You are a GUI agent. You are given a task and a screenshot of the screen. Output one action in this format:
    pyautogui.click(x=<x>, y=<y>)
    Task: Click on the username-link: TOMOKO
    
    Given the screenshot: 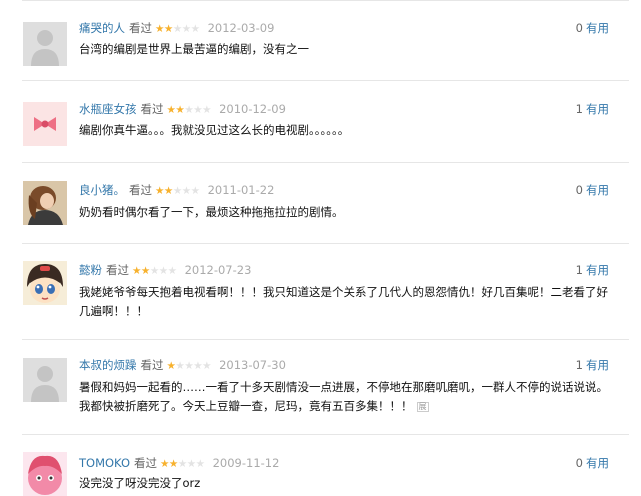 What is the action you would take?
    pyautogui.click(x=104, y=463)
    